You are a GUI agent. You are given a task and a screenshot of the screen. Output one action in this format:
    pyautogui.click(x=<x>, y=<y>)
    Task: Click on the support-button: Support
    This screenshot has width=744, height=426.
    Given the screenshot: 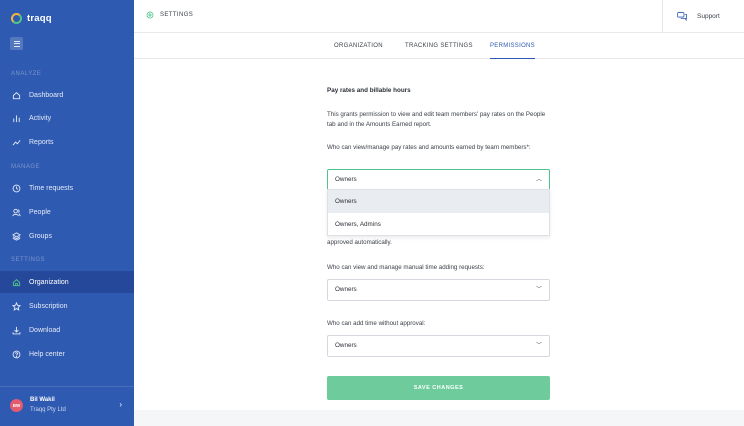 What is the action you would take?
    pyautogui.click(x=703, y=16)
    